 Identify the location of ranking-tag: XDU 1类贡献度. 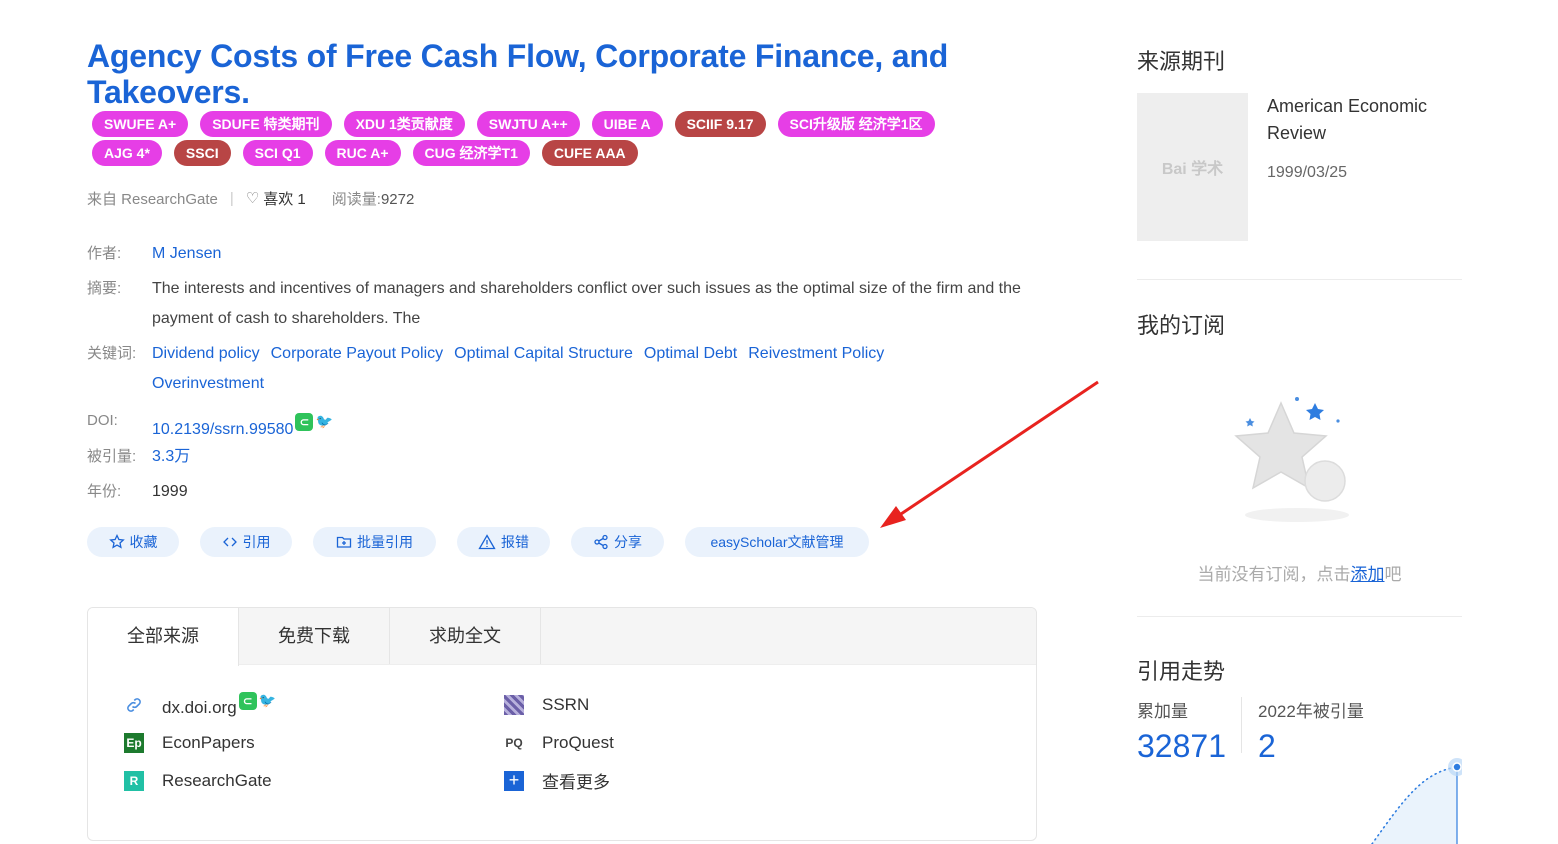
(404, 124).